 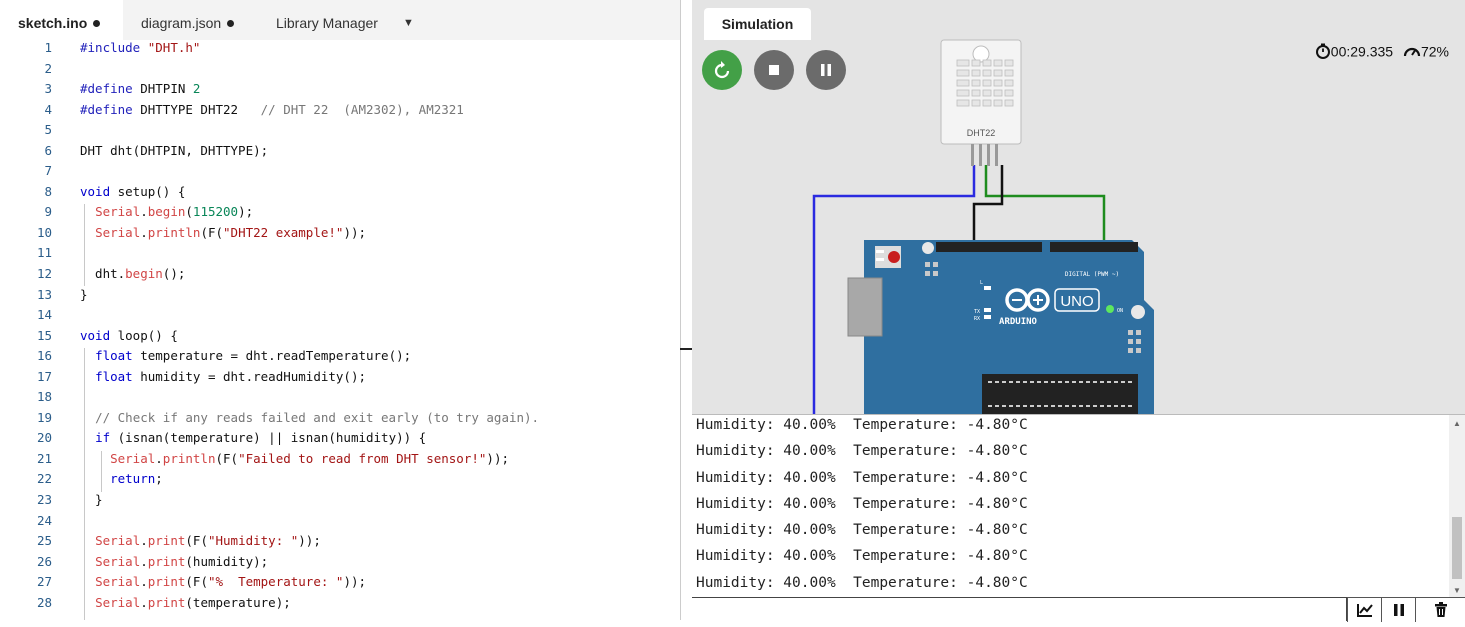 I want to click on code-text: }, so click(x=84, y=294).